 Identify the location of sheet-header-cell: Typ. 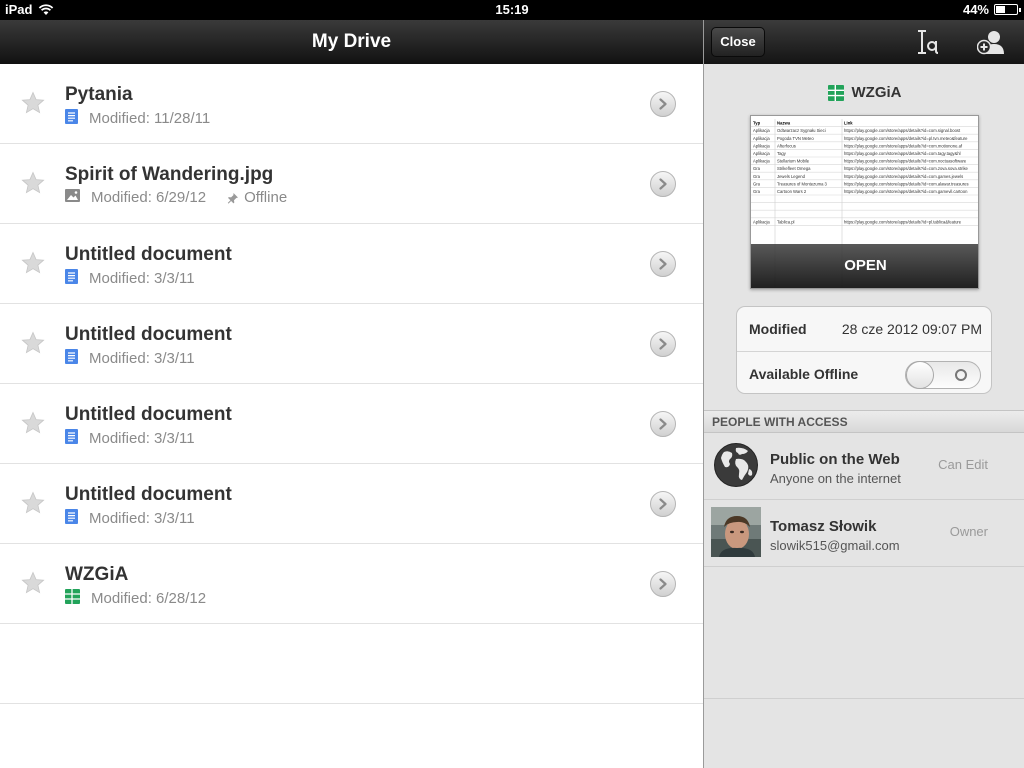
(757, 123).